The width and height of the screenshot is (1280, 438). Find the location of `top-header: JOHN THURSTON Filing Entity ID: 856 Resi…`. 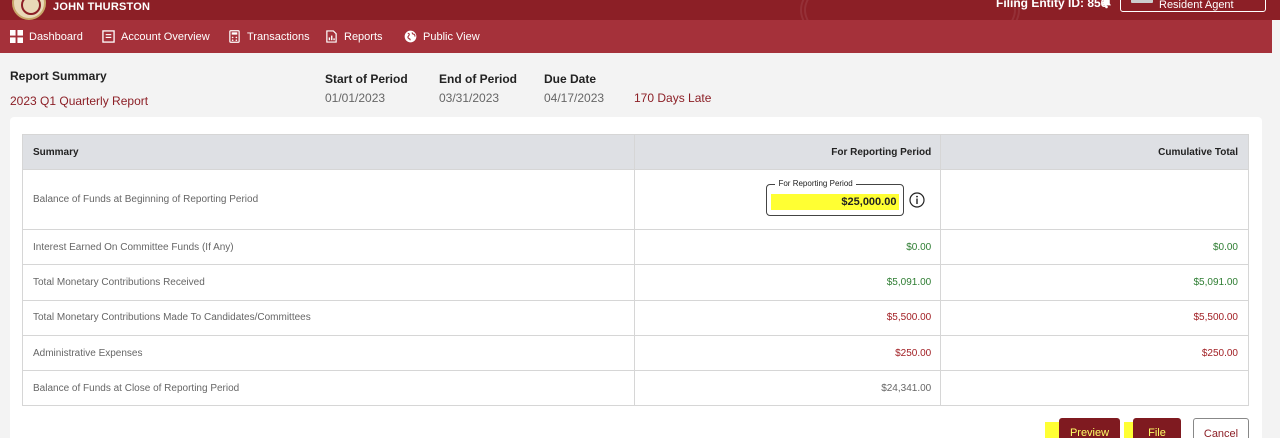

top-header: JOHN THURSTON Filing Entity ID: 856 Resi… is located at coordinates (640, 10).